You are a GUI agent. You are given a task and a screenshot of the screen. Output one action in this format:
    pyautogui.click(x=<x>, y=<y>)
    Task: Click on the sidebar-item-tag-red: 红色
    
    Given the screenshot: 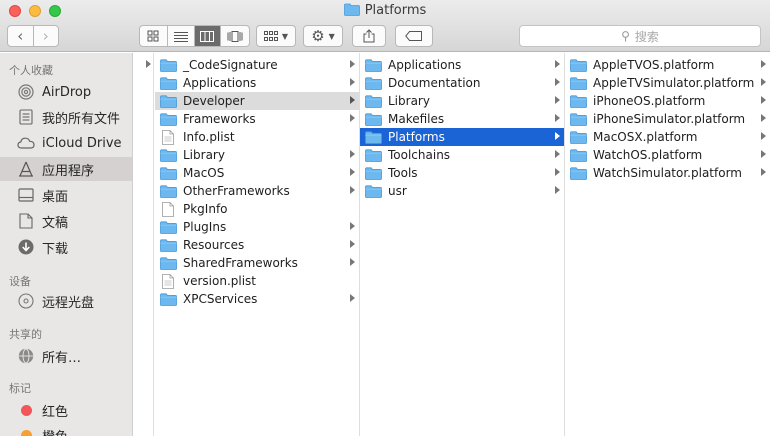 What is the action you would take?
    pyautogui.click(x=66, y=410)
    